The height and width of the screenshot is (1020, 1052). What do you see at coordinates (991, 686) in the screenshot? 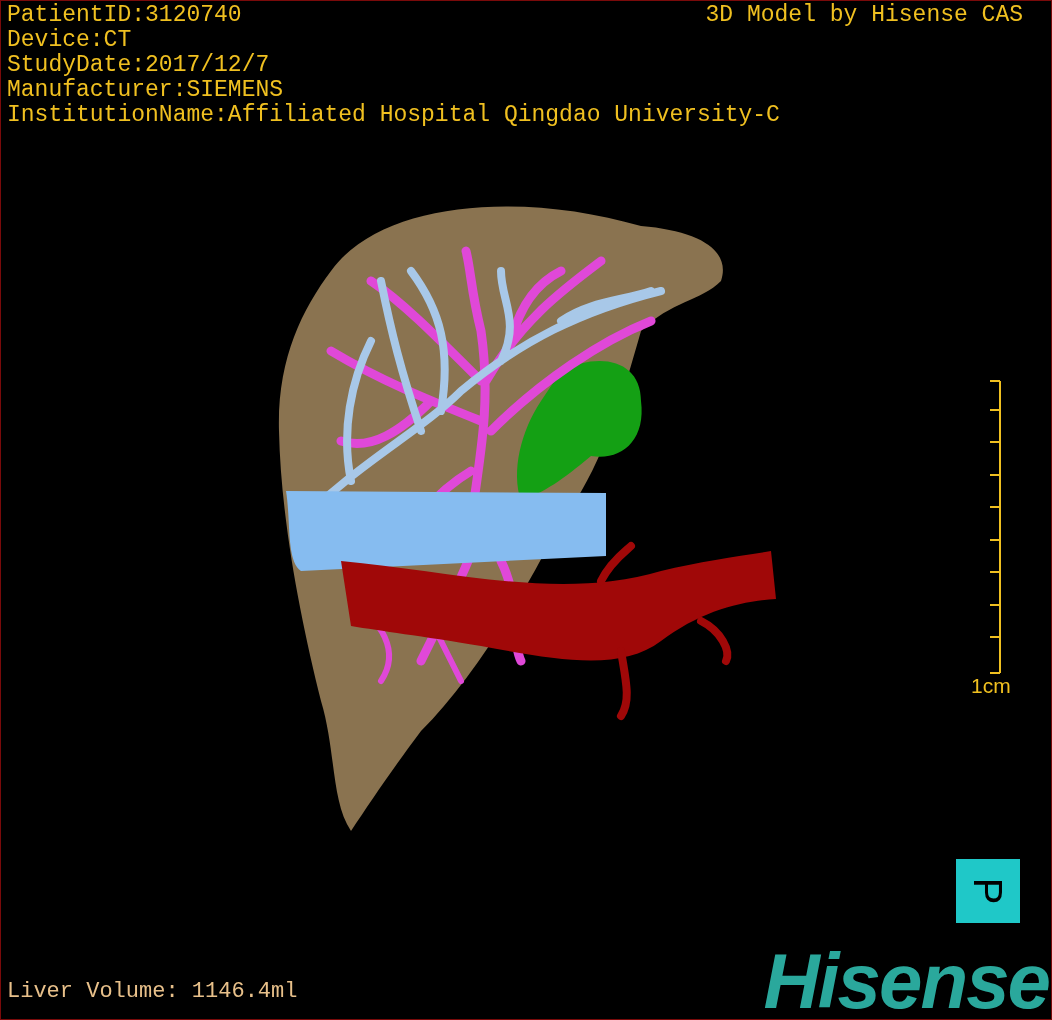
I see `scale-label: 1cm` at bounding box center [991, 686].